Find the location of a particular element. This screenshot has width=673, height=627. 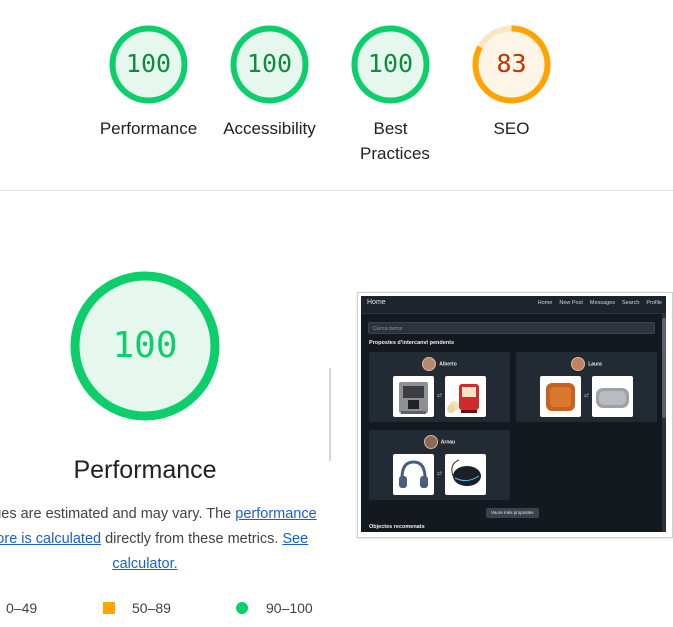

proposal-user: Alberto is located at coordinates (439, 364).